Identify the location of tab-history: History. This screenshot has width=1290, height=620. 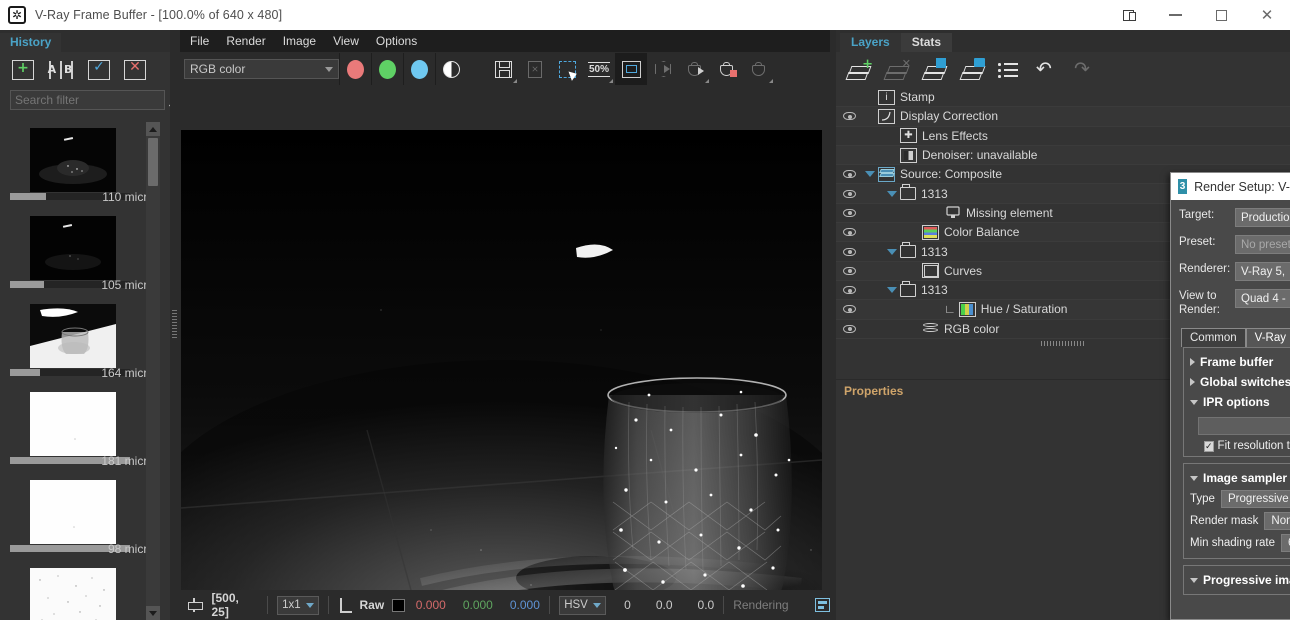
(31, 42).